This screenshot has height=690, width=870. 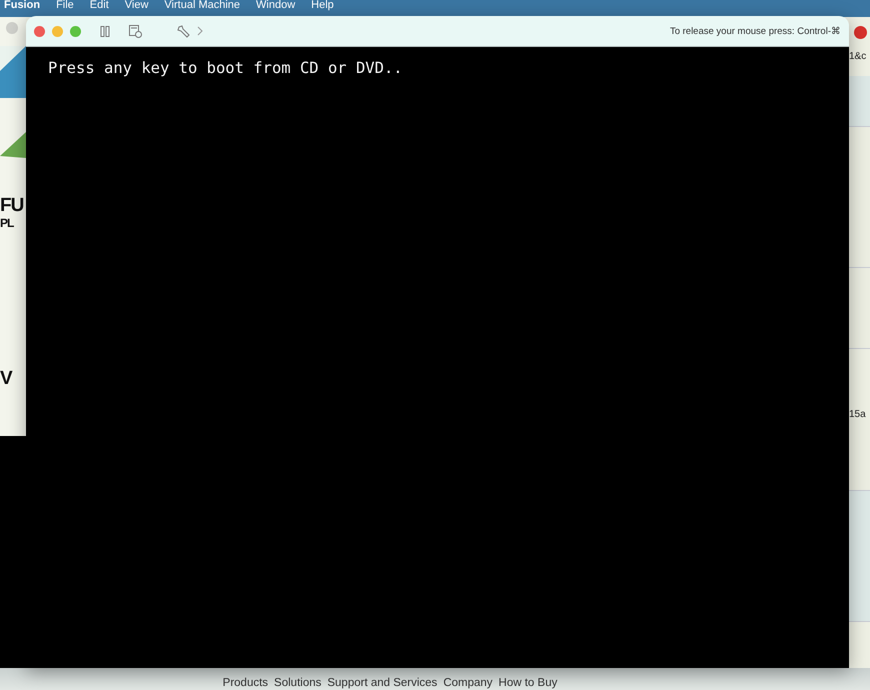 What do you see at coordinates (202, 5) in the screenshot?
I see `menu-item: Virtual Machine` at bounding box center [202, 5].